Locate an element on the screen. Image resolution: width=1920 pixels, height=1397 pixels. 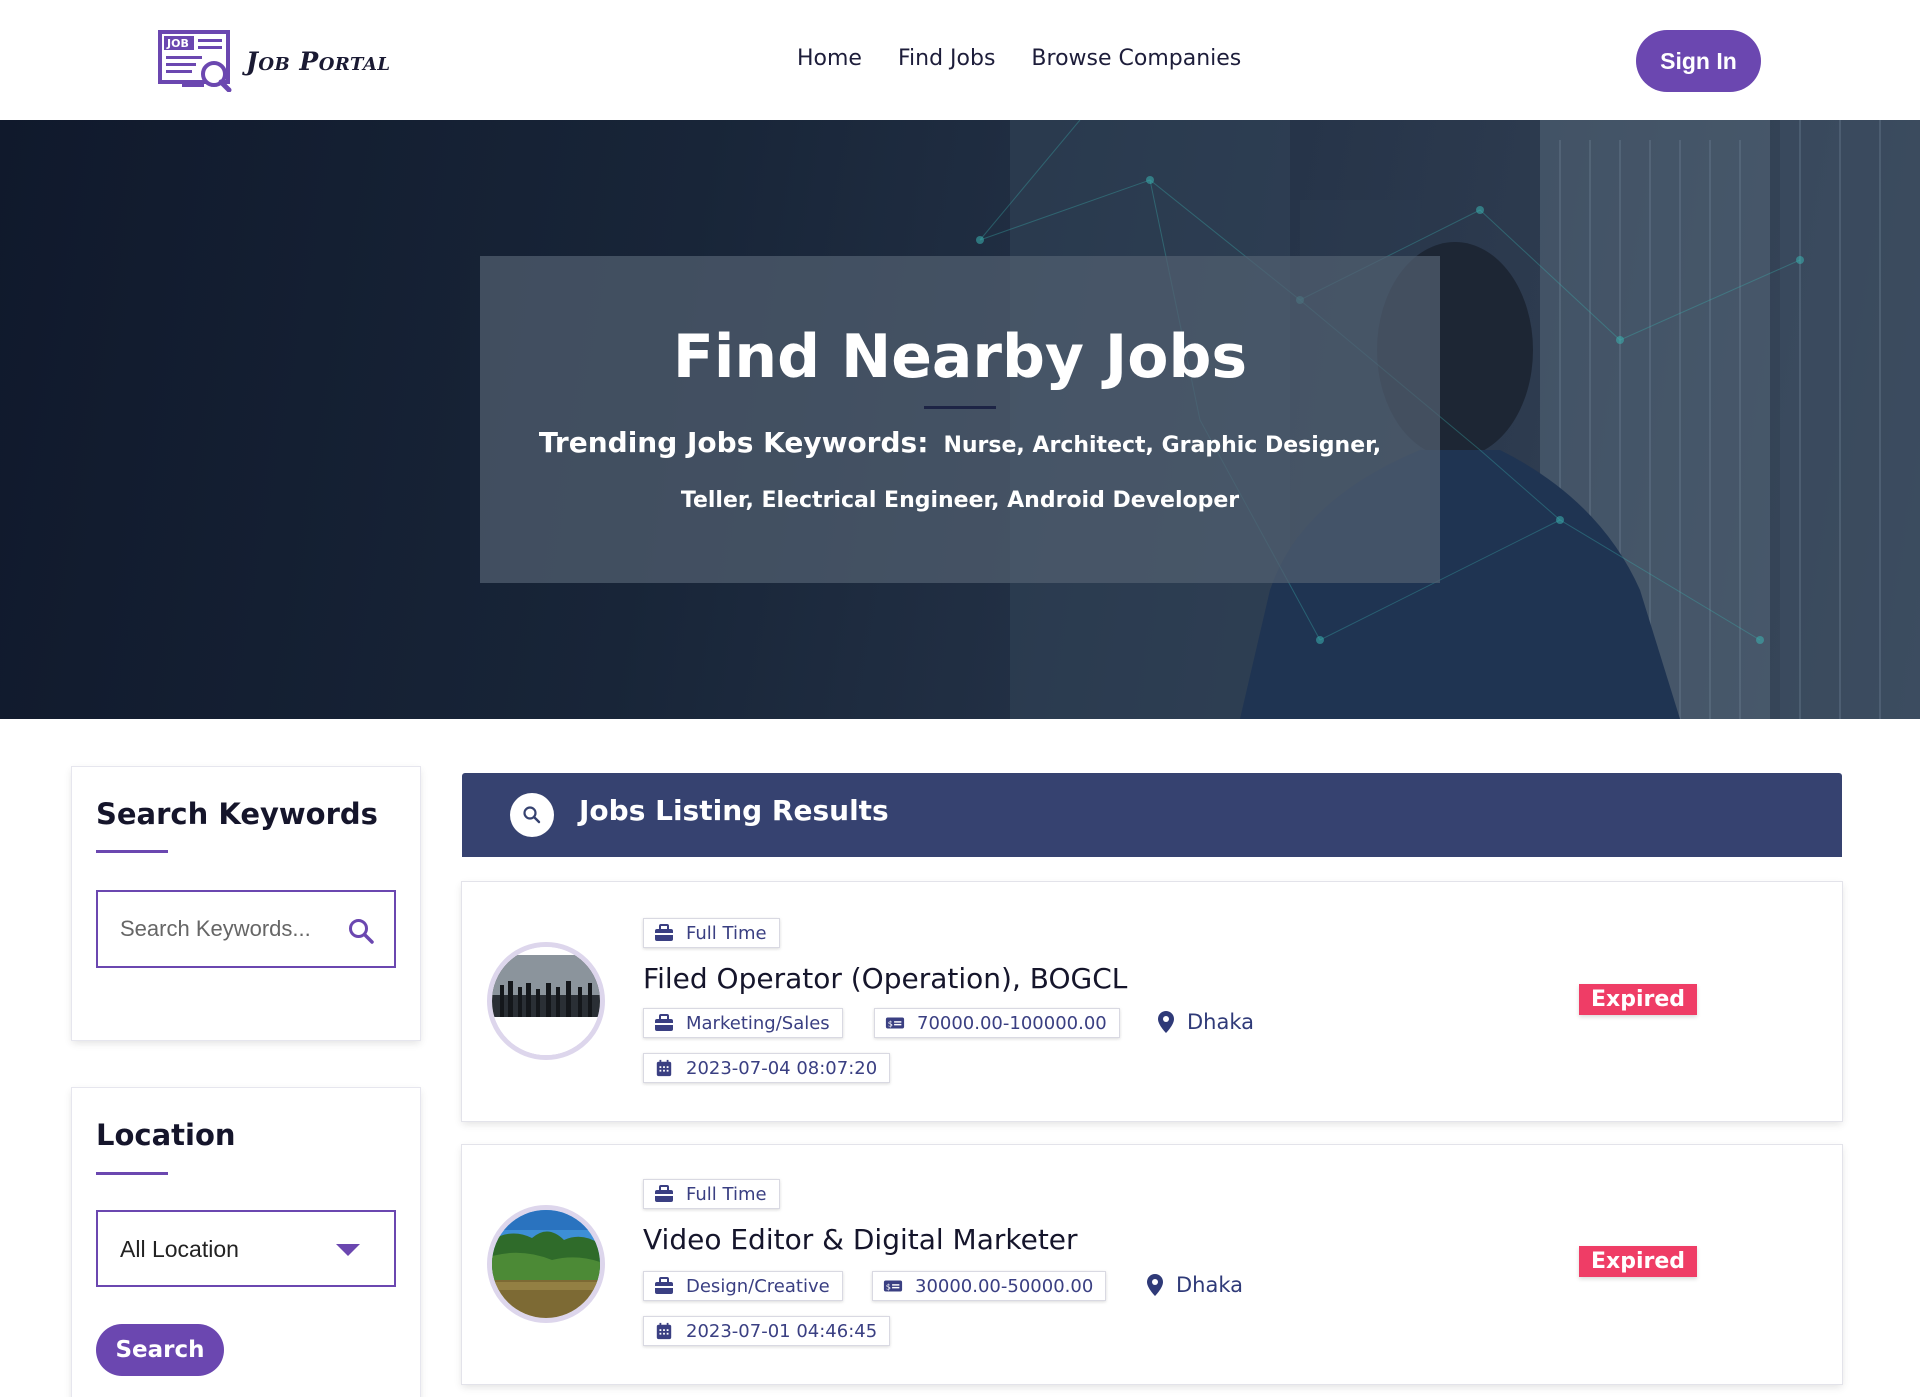
job-category-label: Design/Creative is located at coordinates (758, 1286).